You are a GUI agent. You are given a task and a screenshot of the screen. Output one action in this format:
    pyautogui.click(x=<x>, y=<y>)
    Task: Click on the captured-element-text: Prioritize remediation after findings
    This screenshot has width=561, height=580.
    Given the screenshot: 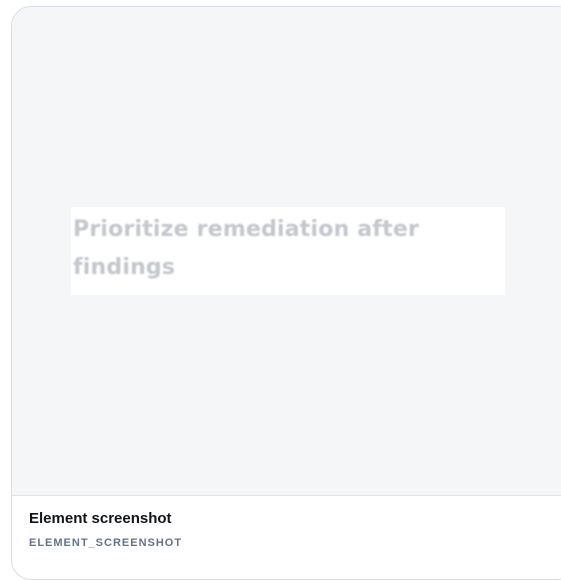 What is the action you would take?
    pyautogui.click(x=246, y=248)
    